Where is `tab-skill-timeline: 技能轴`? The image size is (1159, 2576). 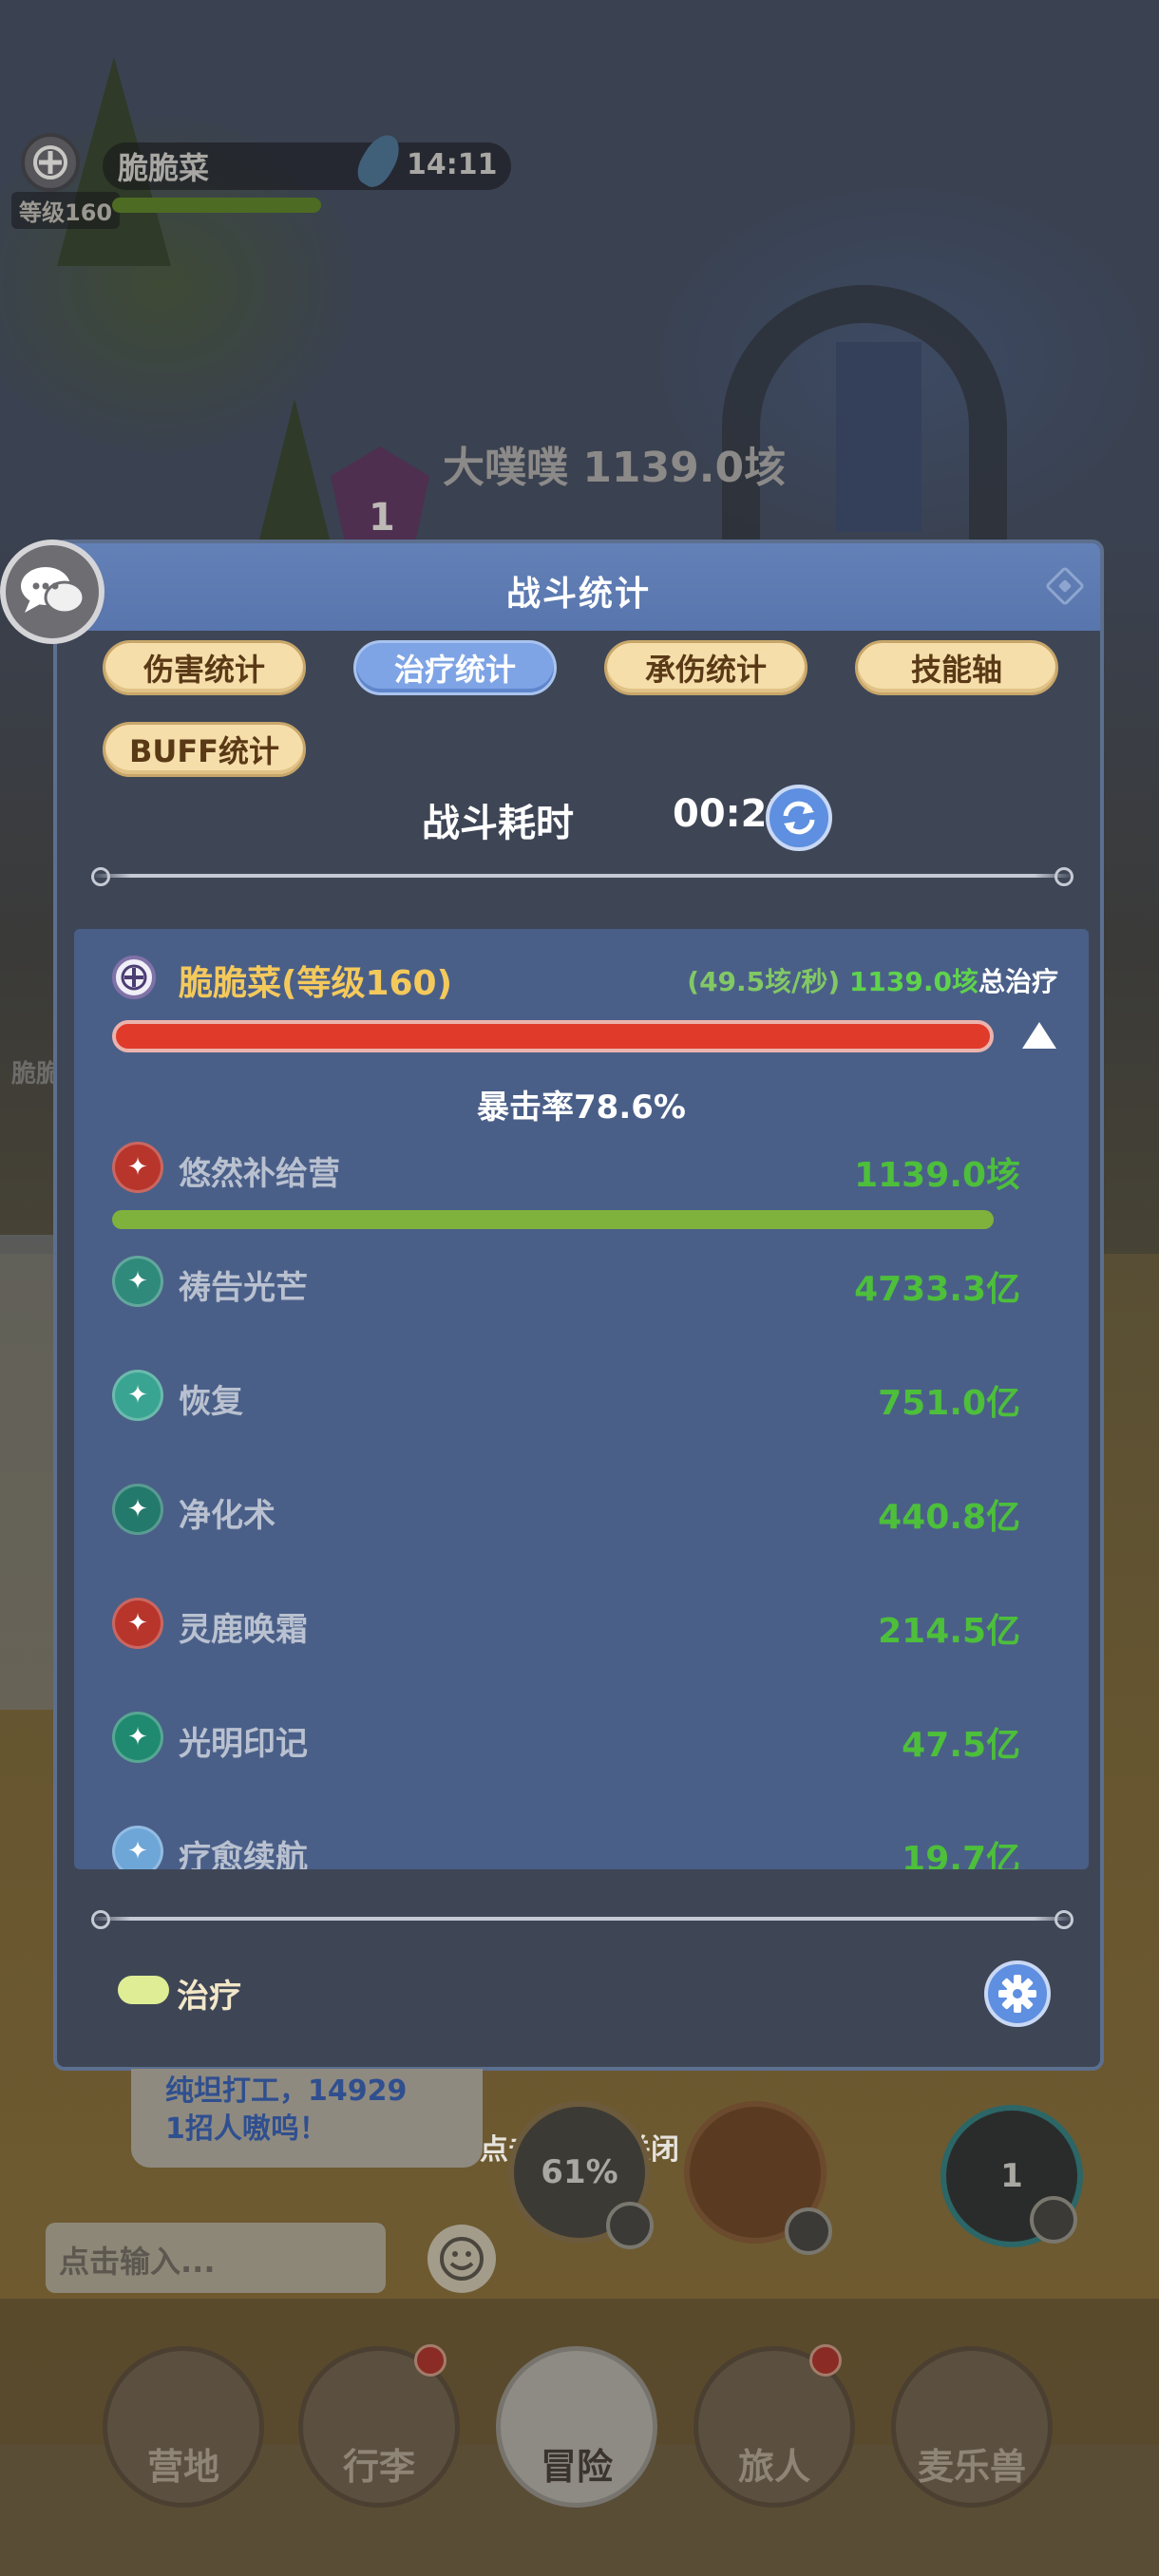 tab-skill-timeline: 技能轴 is located at coordinates (956, 667).